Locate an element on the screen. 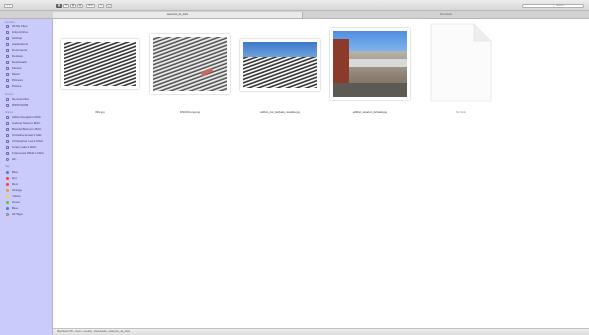 This screenshot has width=589, height=335. search-field: ⌕ Search is located at coordinates (553, 6).